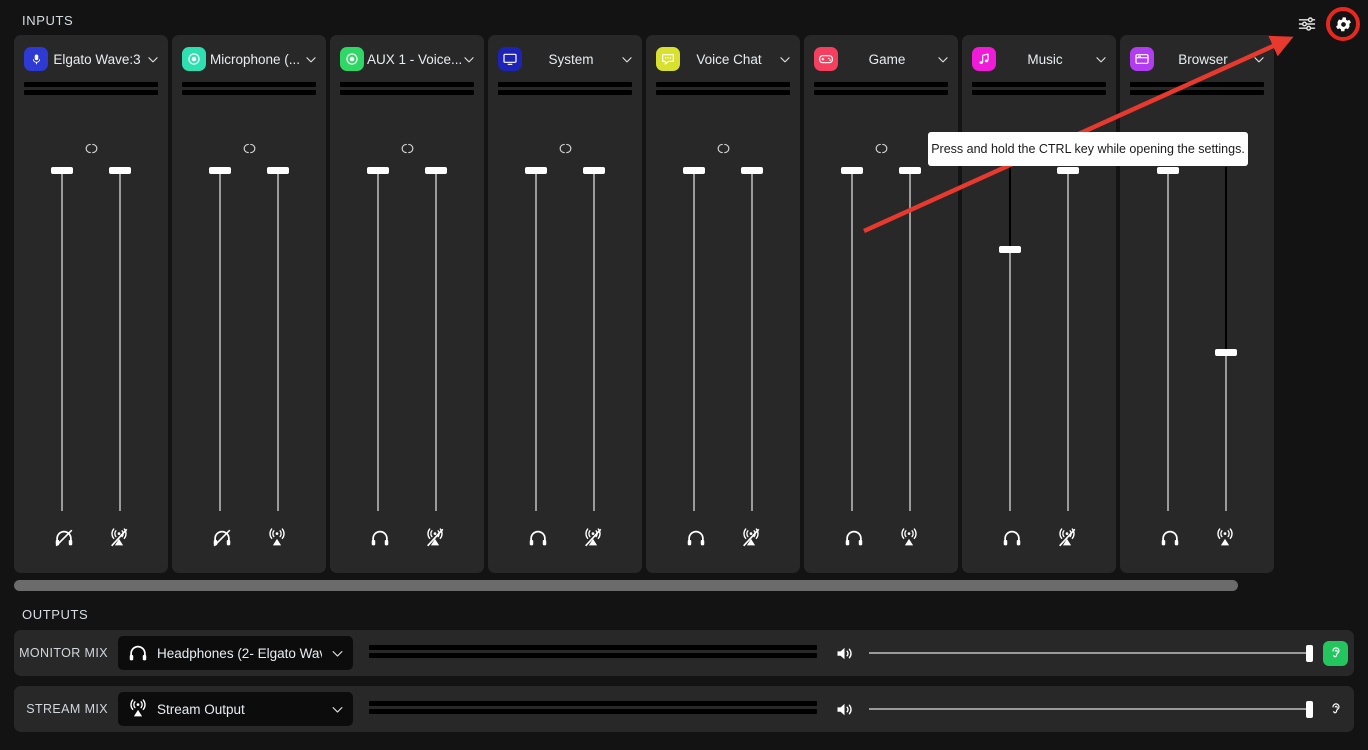 The image size is (1368, 750). What do you see at coordinates (1226, 258) in the screenshot?
I see `stream-fader-fill` at bounding box center [1226, 258].